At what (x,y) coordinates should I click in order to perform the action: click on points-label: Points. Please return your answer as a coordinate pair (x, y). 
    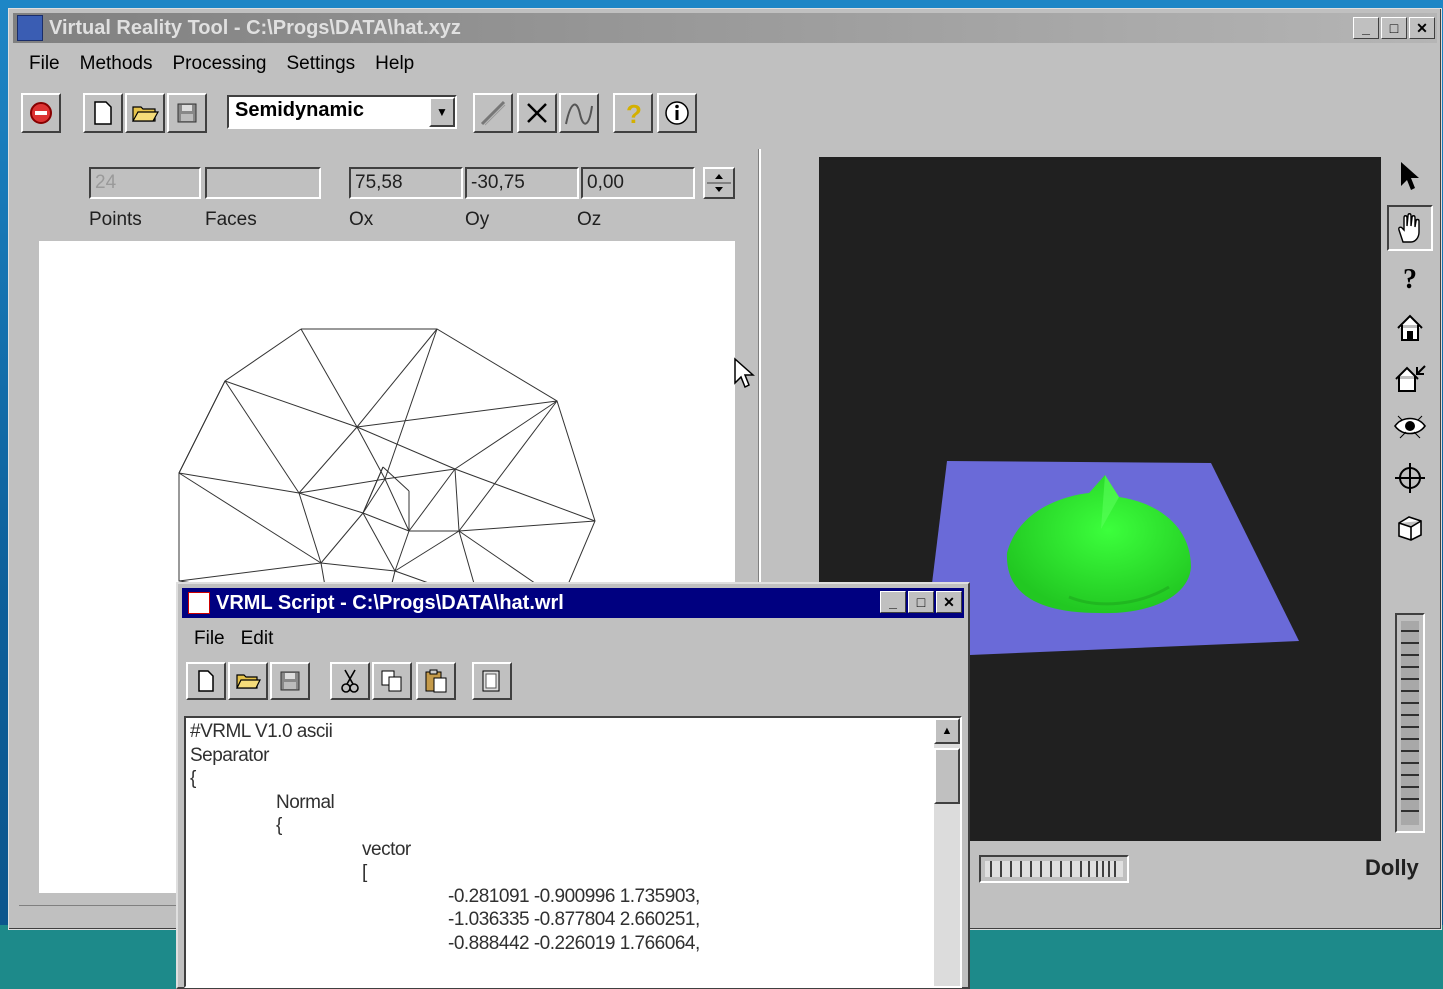
    Looking at the image, I should click on (115, 219).